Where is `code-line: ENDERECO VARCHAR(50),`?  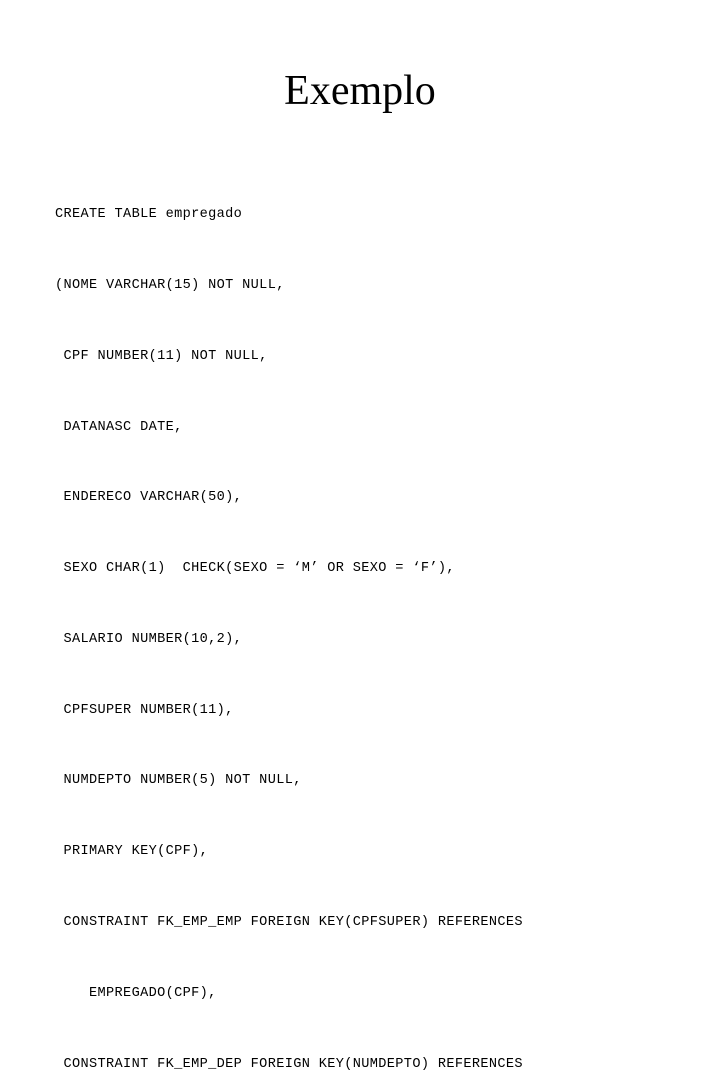 code-line: ENDERECO VARCHAR(50), is located at coordinates (149, 498).